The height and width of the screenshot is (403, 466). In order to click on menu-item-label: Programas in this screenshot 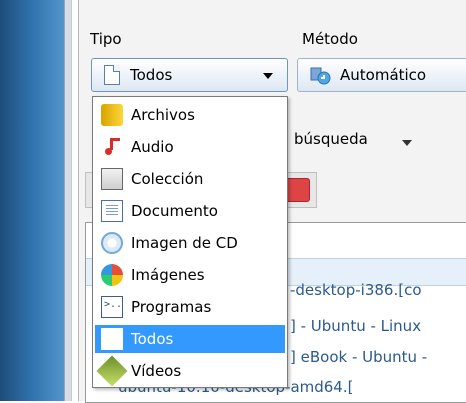, I will do `click(171, 307)`.